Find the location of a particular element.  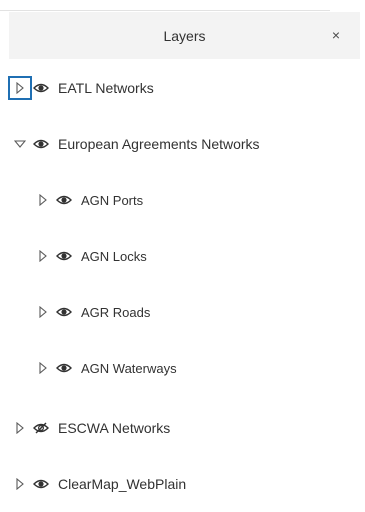

layer-item-agn-waterways: AGN Waterways is located at coordinates (106, 368).